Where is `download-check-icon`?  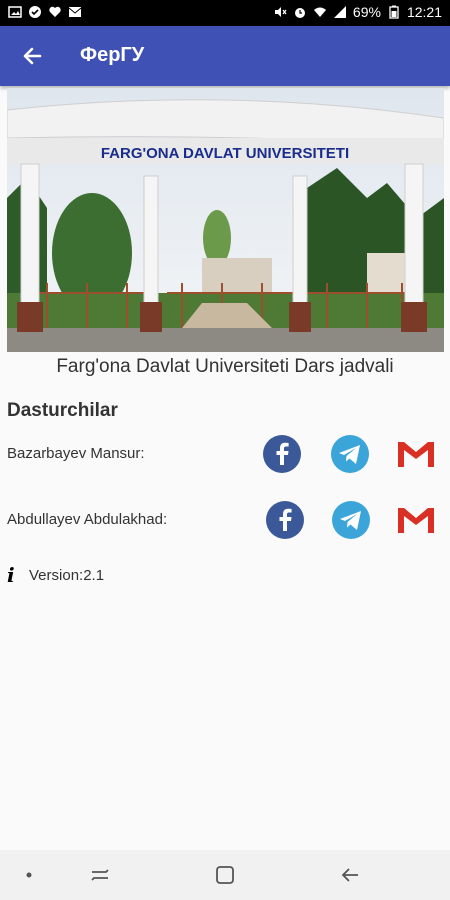
download-check-icon is located at coordinates (35, 12).